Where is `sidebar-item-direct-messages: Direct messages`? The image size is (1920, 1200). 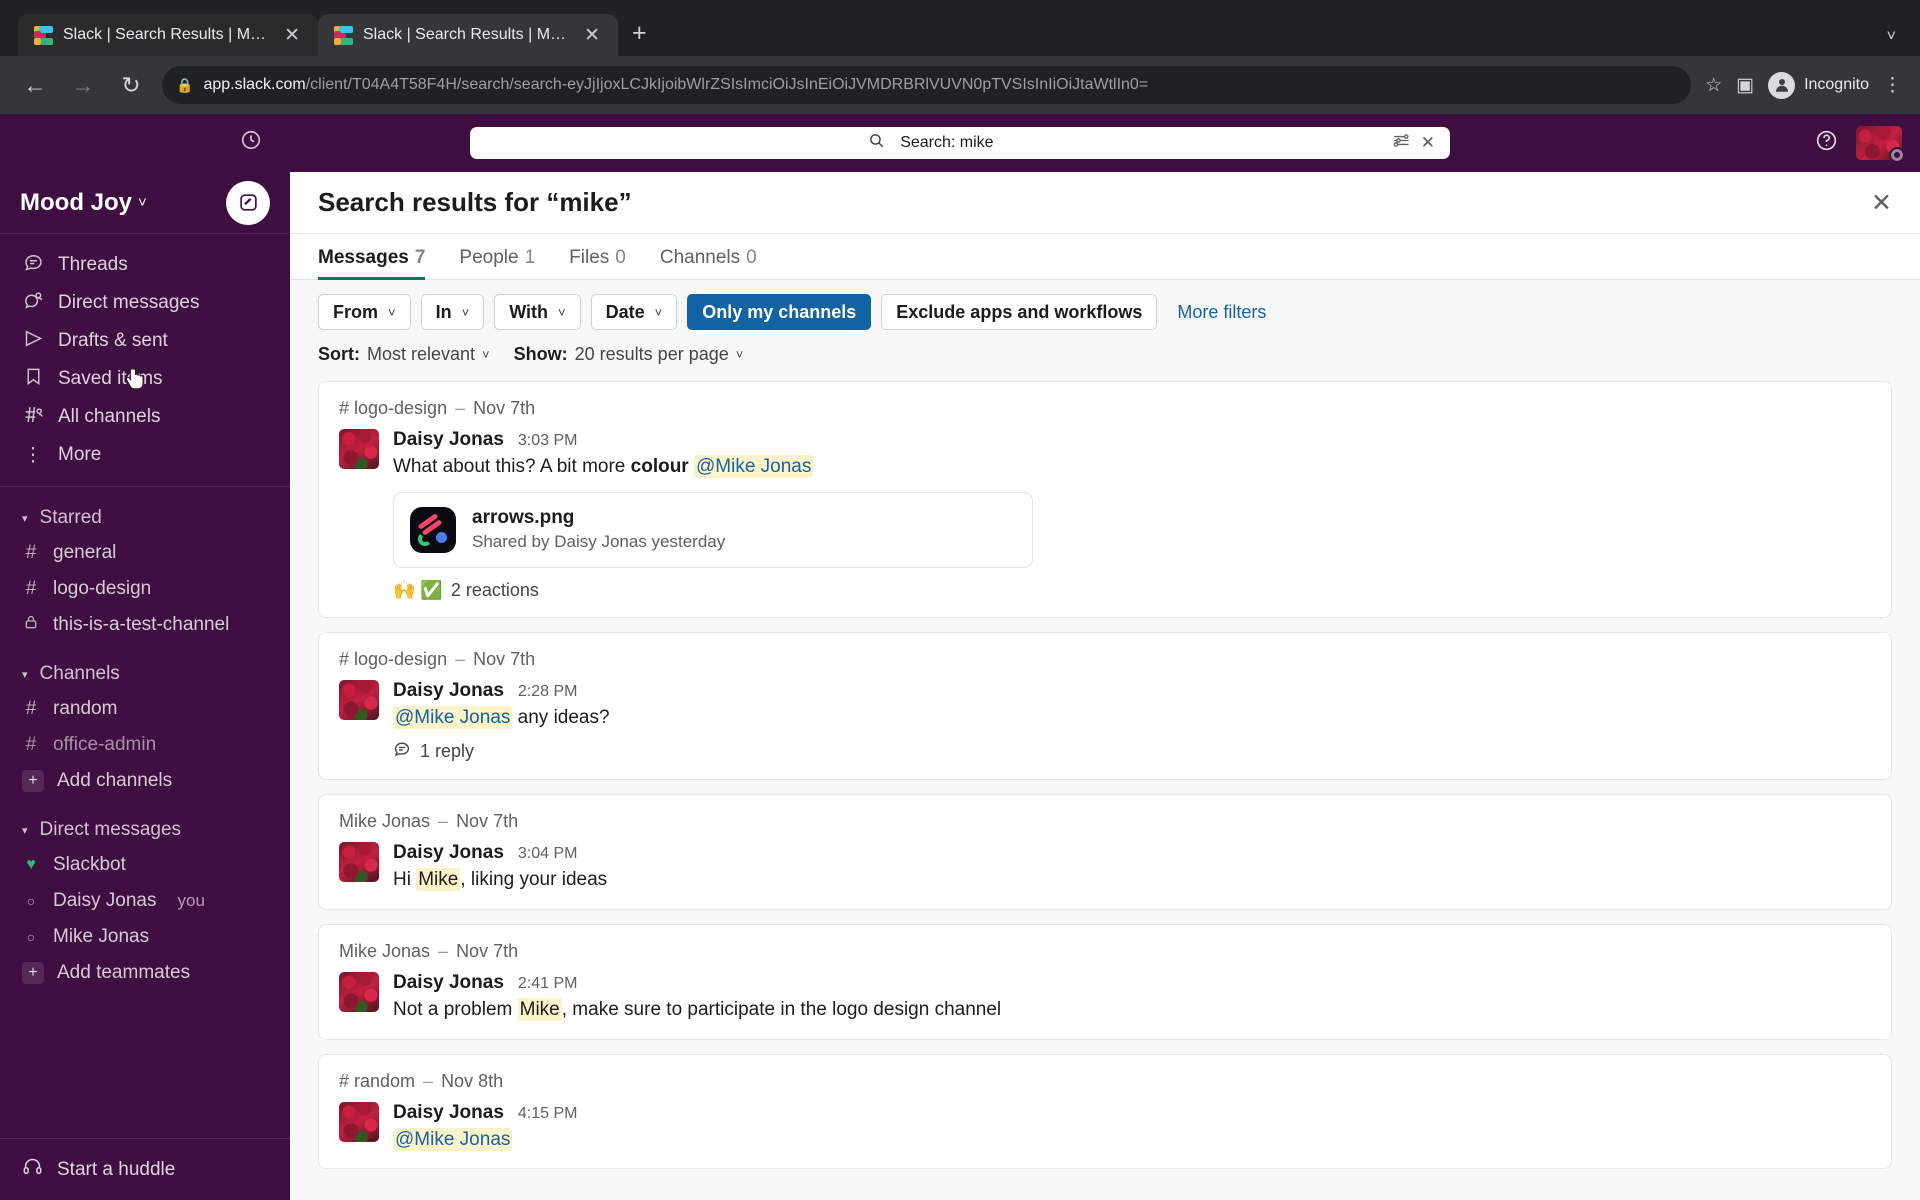 sidebar-item-direct-messages: Direct messages is located at coordinates (145, 303).